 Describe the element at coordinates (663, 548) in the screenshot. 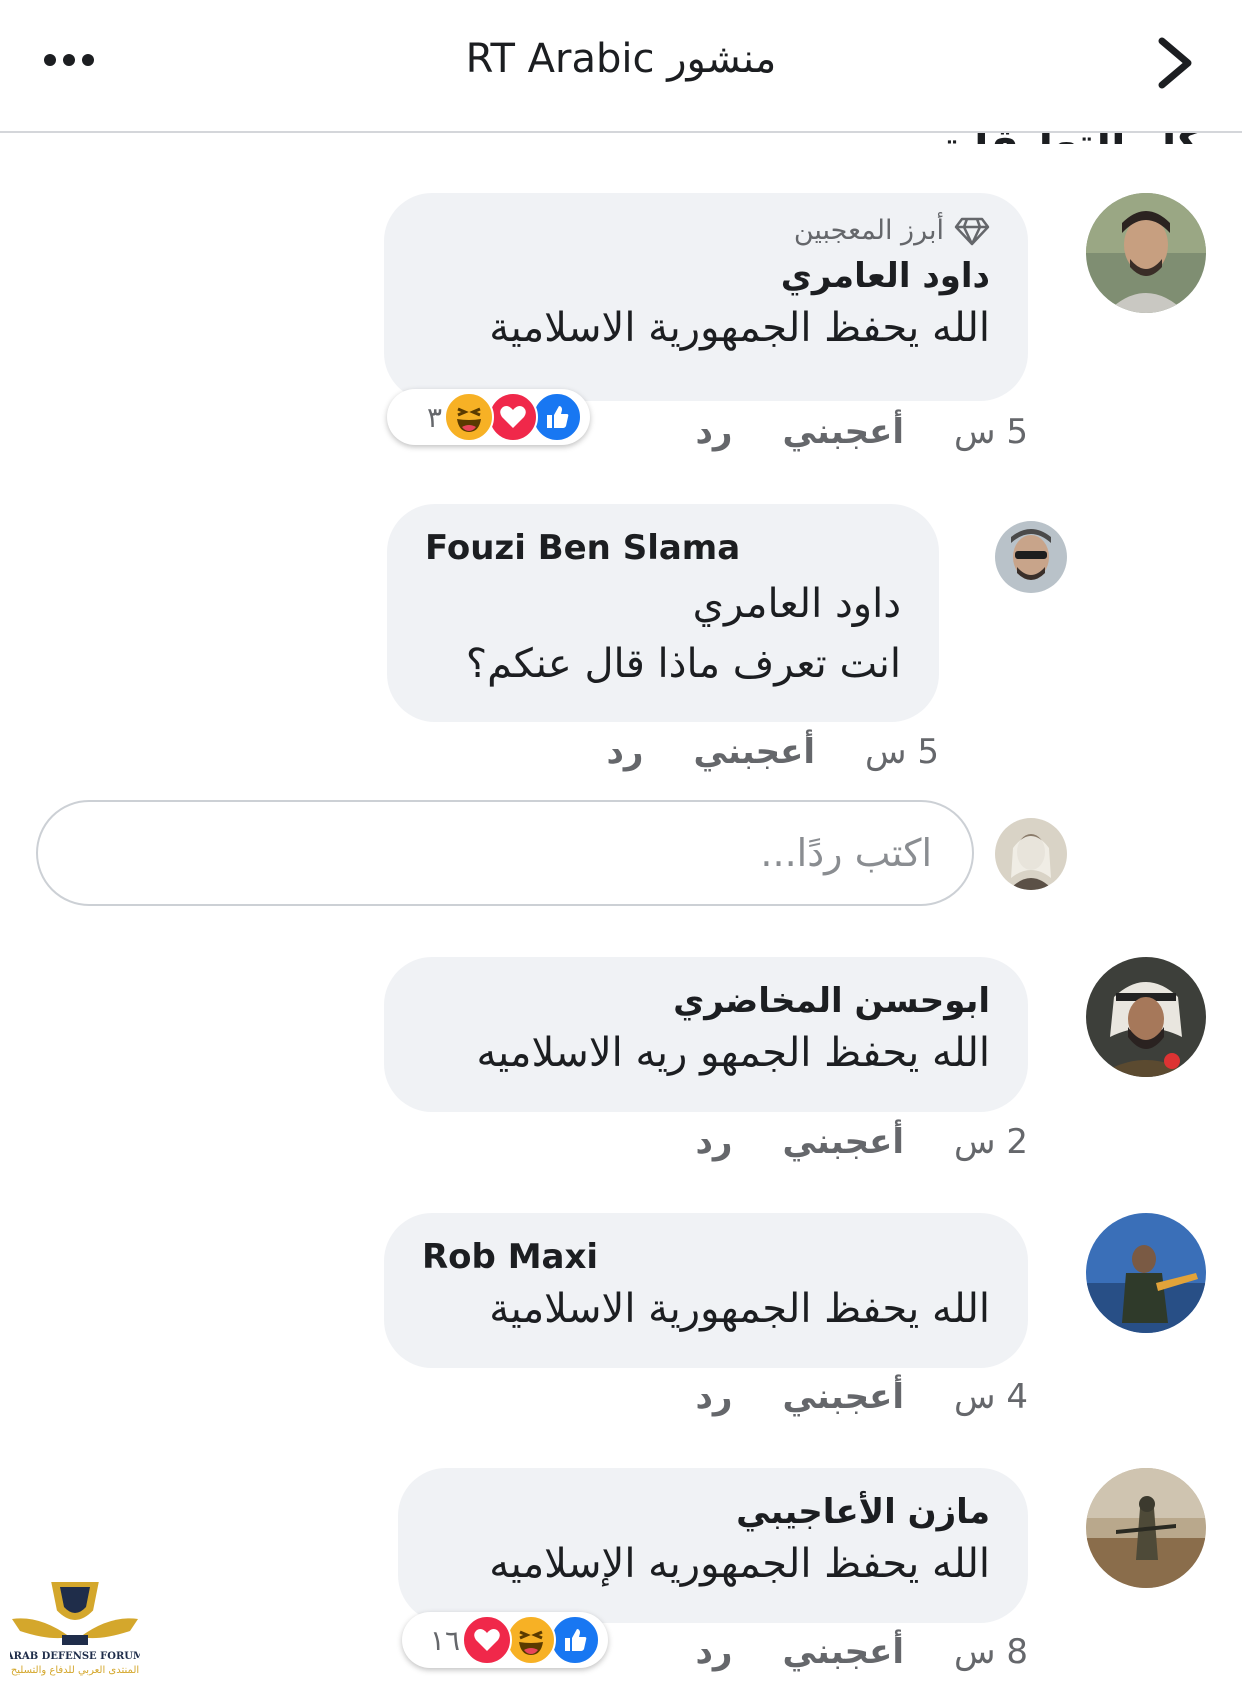

I see `comment-author: Fouzi Ben Slama` at that location.